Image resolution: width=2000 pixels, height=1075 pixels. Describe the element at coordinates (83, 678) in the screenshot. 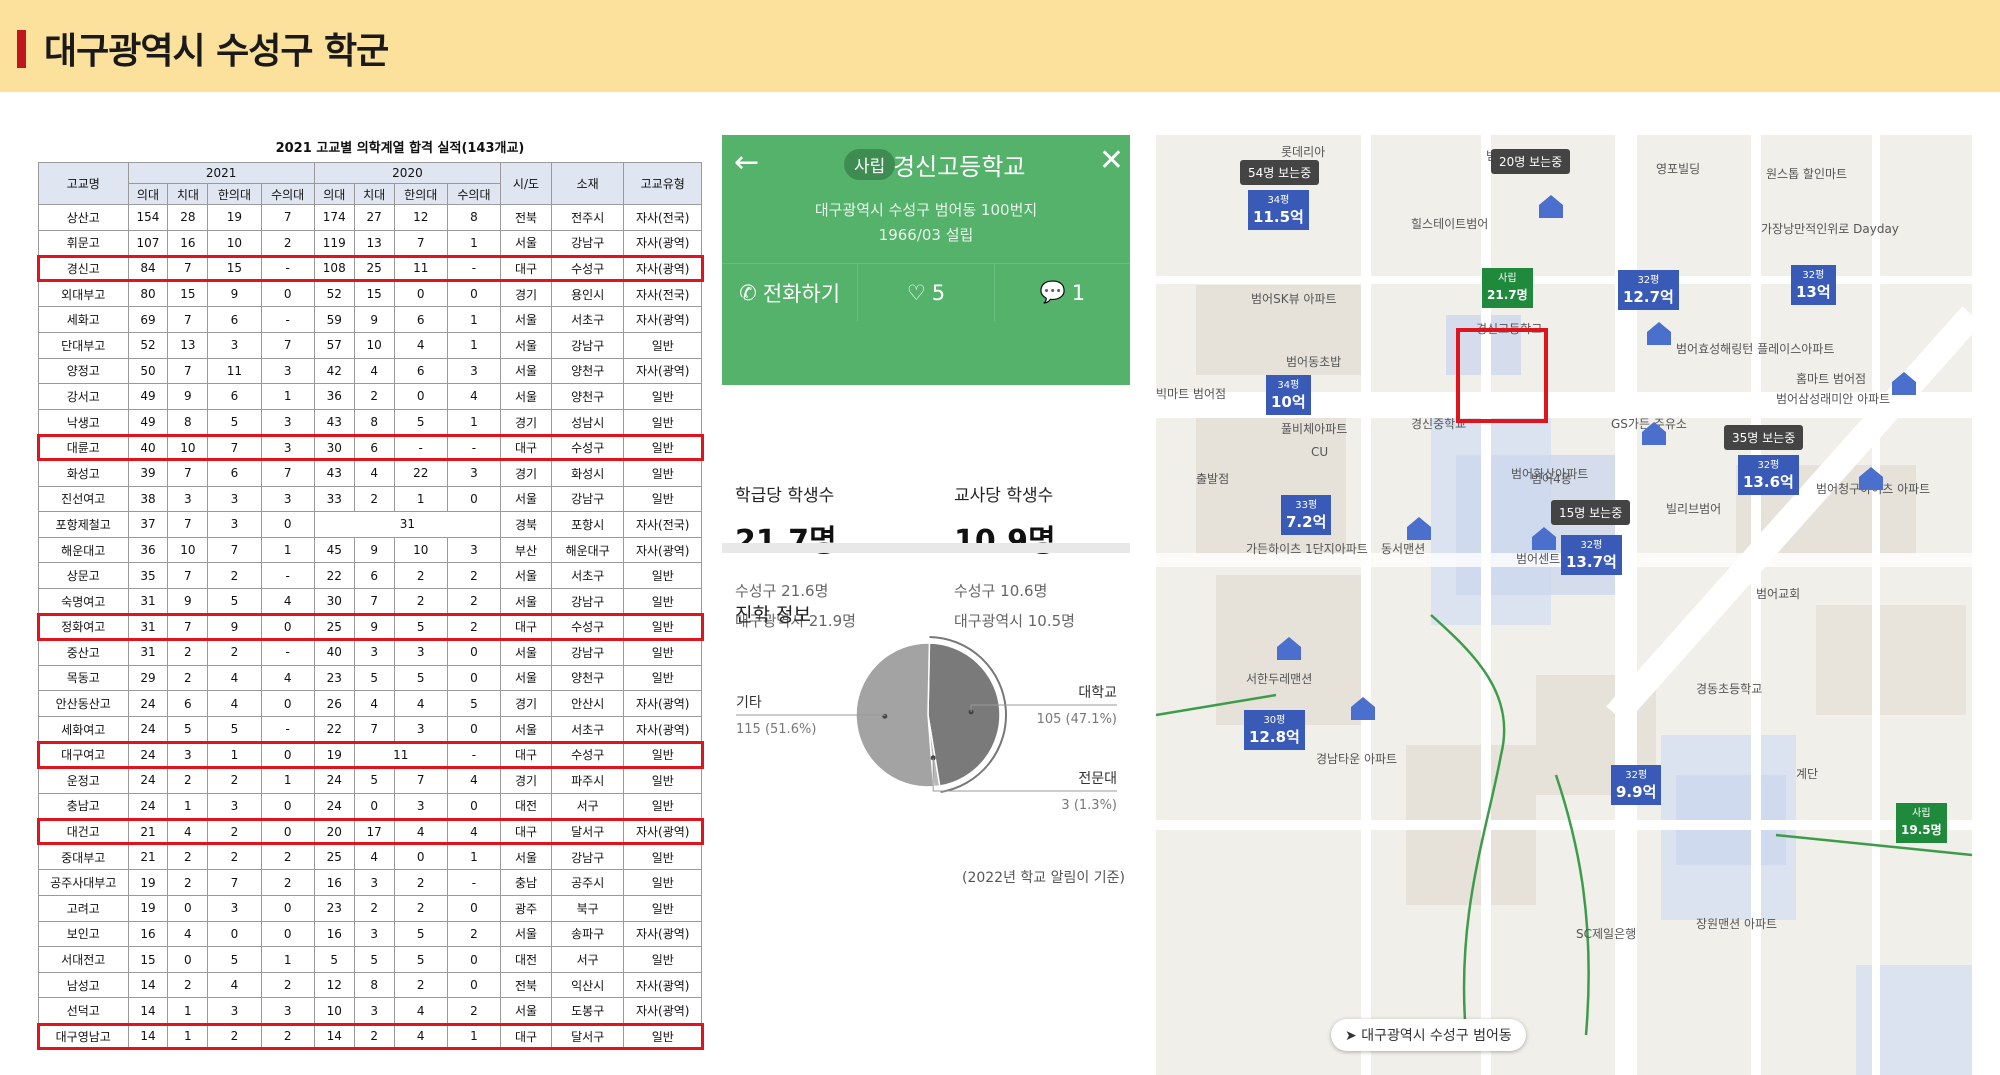

I see `table-cell: 목동고` at that location.